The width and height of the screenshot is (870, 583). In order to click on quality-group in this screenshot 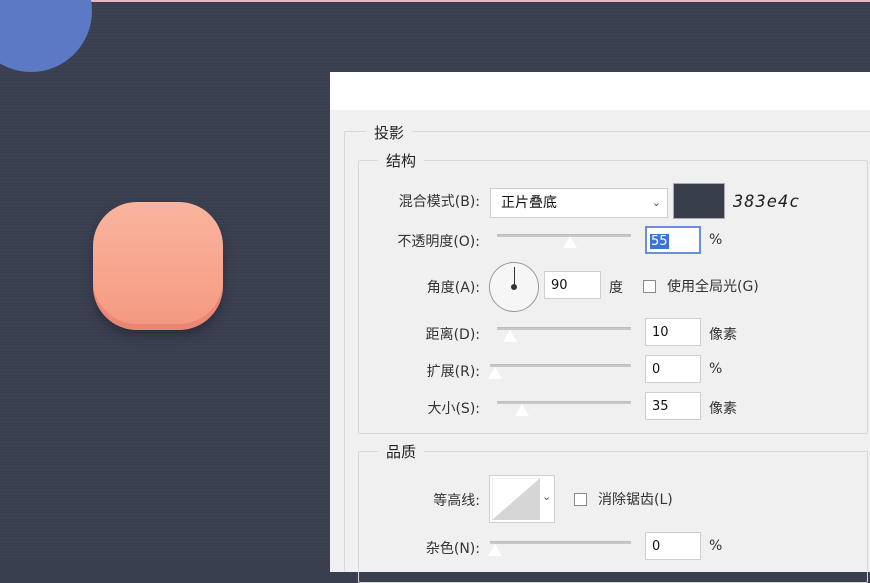, I will do `click(613, 517)`.